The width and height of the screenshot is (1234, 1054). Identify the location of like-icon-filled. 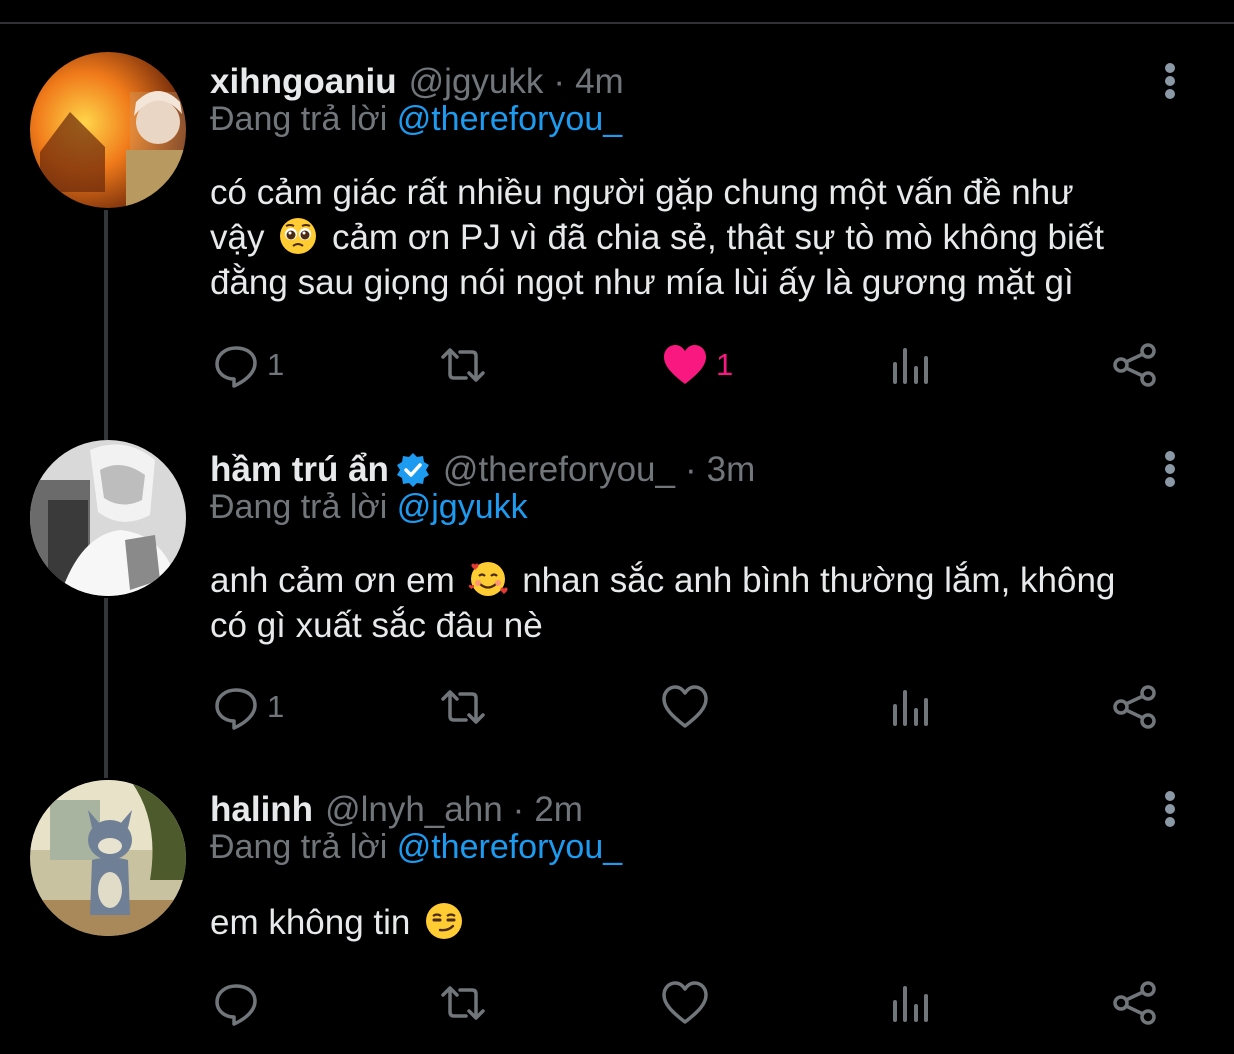
(685, 364).